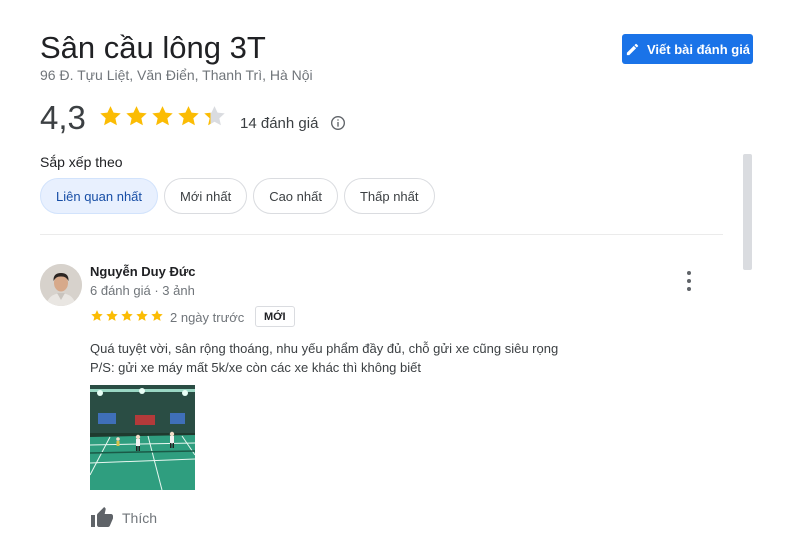 This screenshot has width=800, height=550. Describe the element at coordinates (207, 317) in the screenshot. I see `review-date: 2 ngày trước` at that location.